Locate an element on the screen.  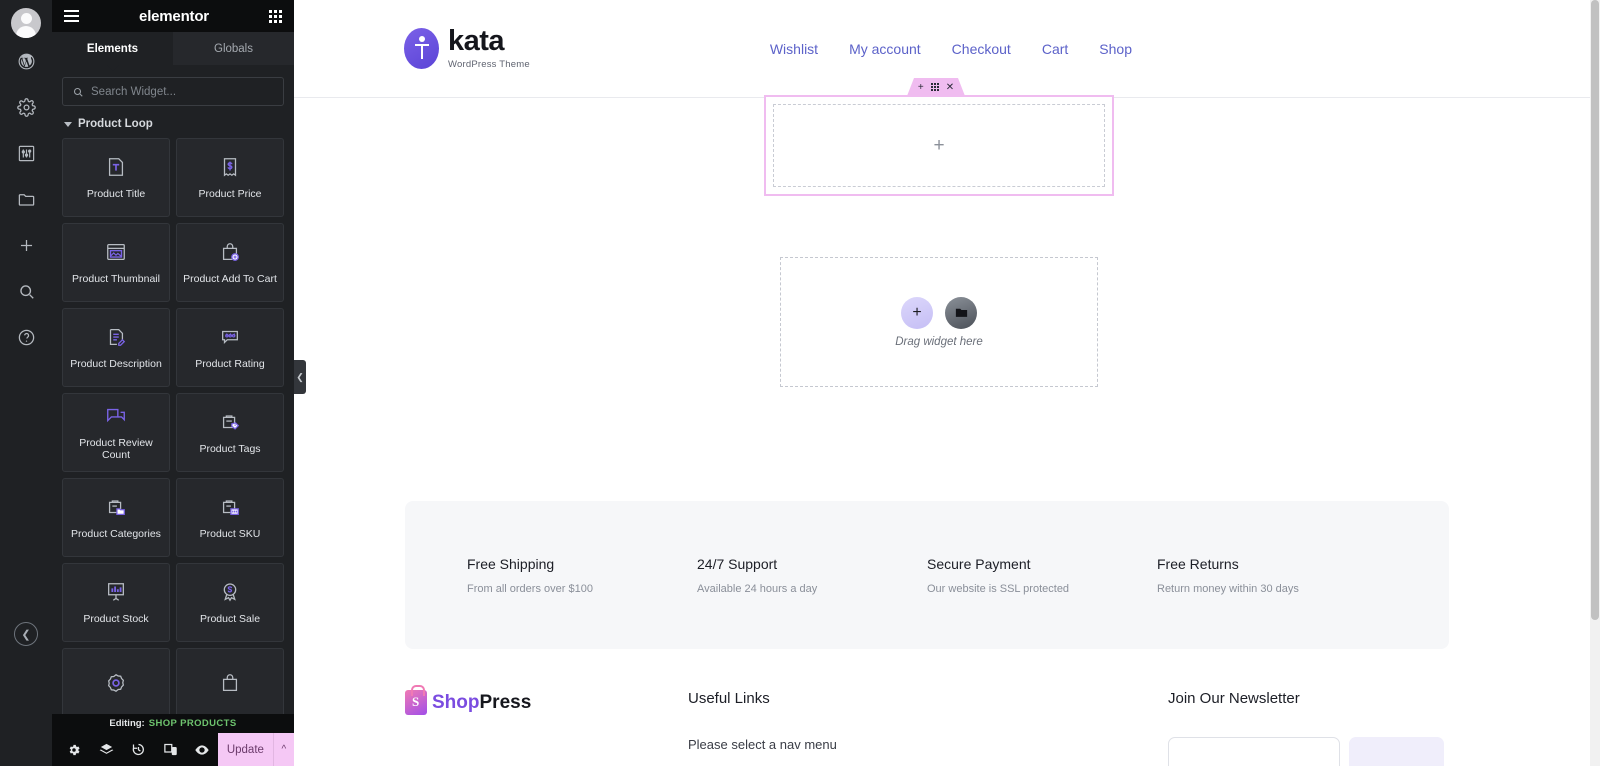
chart-board-icon is located at coordinates (116, 592).